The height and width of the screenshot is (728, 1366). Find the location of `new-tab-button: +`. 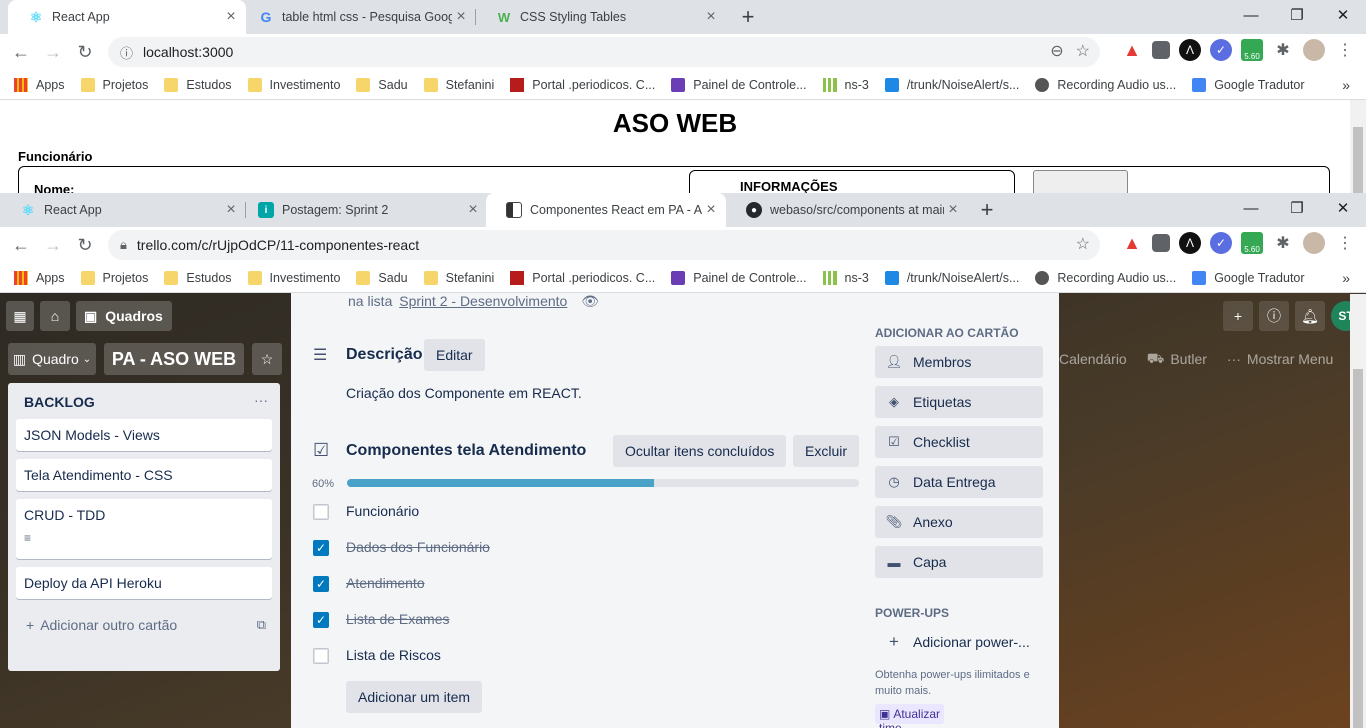

new-tab-button: + is located at coordinates (987, 210).